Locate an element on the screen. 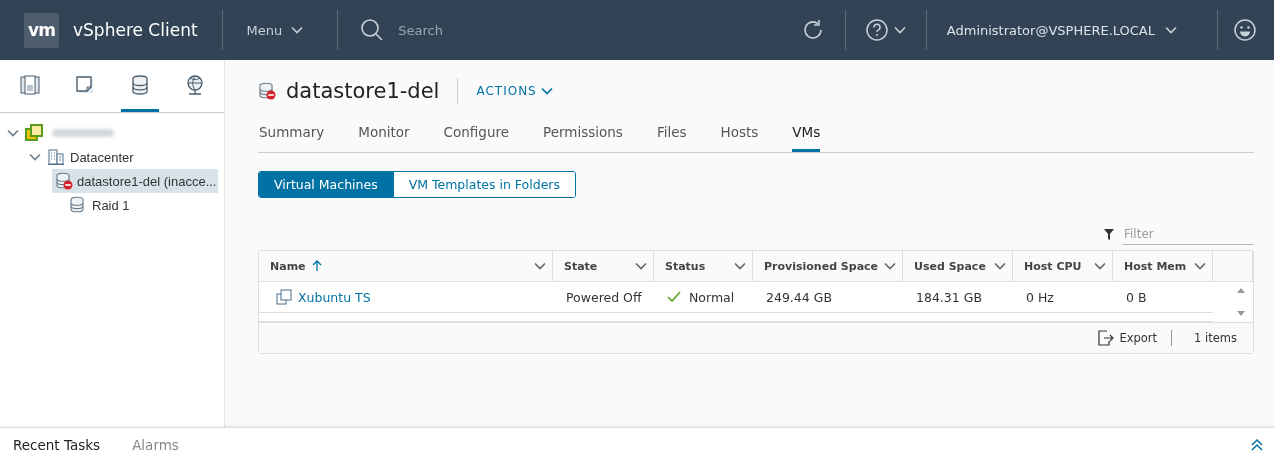 The image size is (1274, 461). vcenter-icon is located at coordinates (34, 133).